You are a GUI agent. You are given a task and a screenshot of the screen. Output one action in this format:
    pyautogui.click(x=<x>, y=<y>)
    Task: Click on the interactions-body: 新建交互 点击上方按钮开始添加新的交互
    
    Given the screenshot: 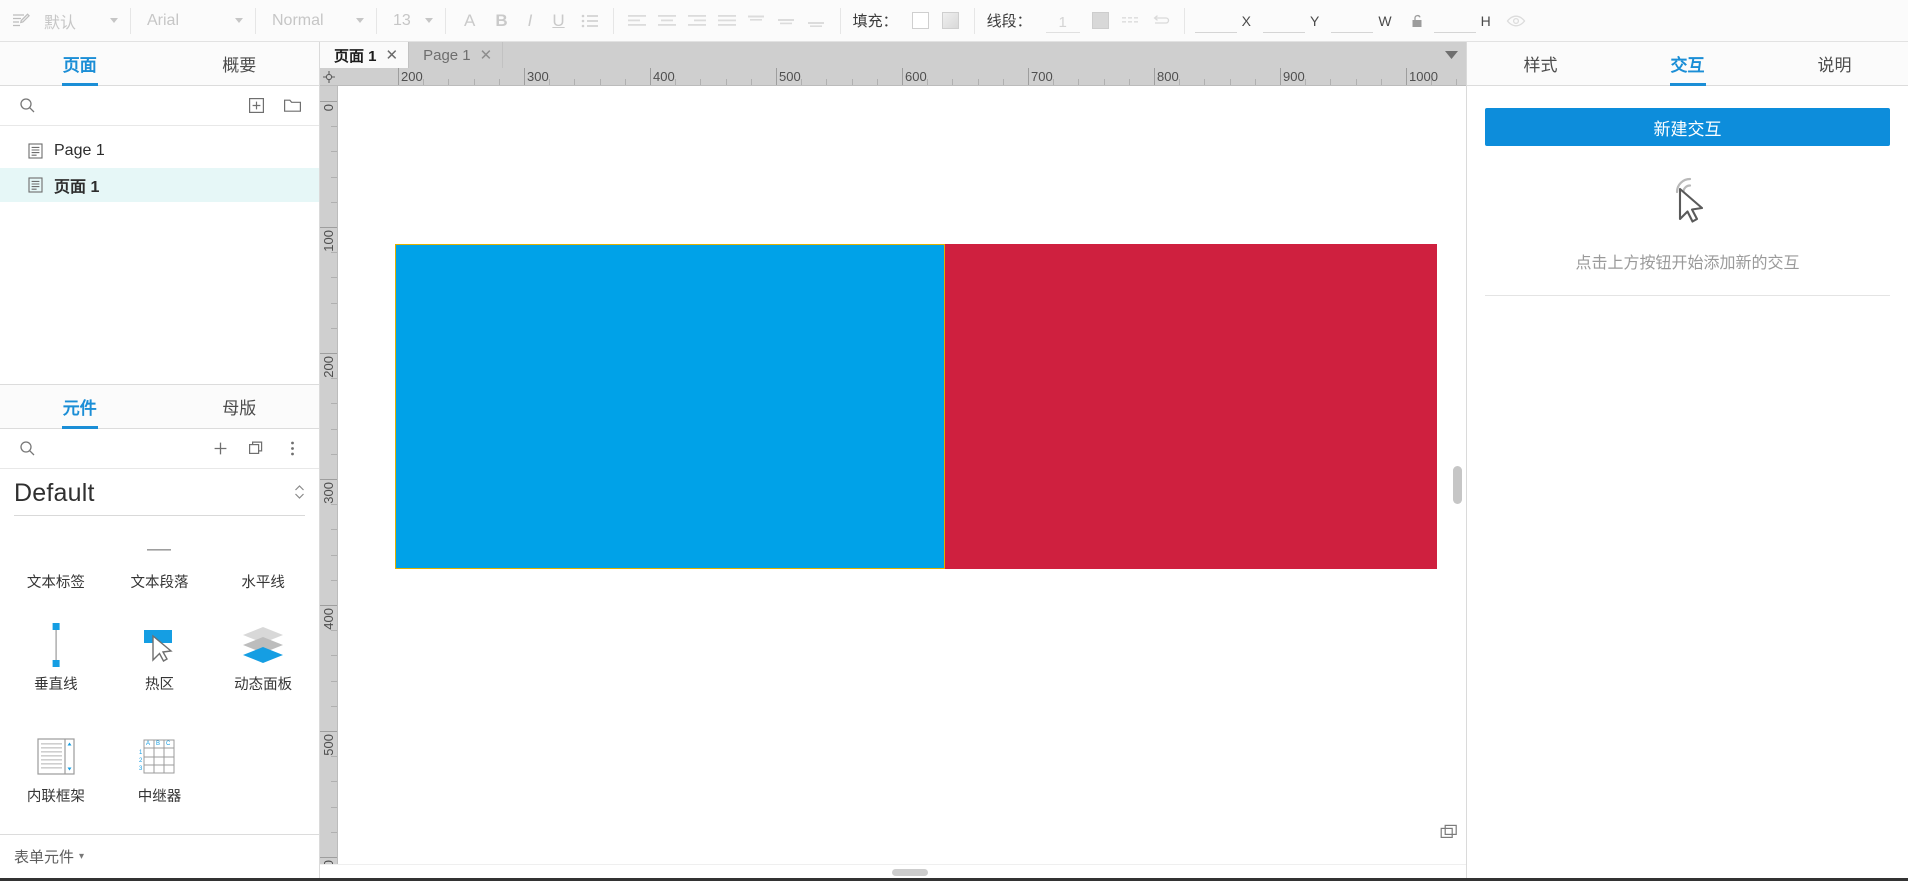 What is the action you would take?
    pyautogui.click(x=1687, y=191)
    